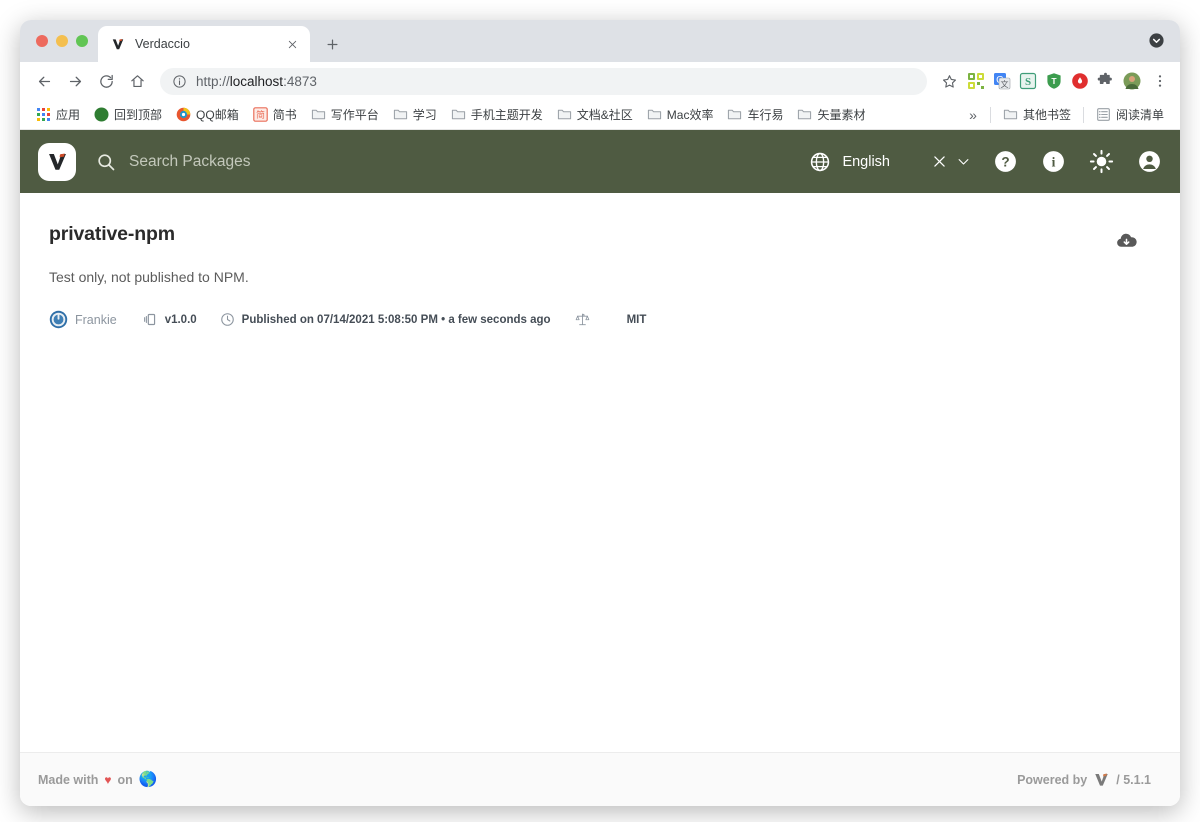 This screenshot has height=822, width=1200. I want to click on bookmark-item-8: 车行易, so click(755, 114).